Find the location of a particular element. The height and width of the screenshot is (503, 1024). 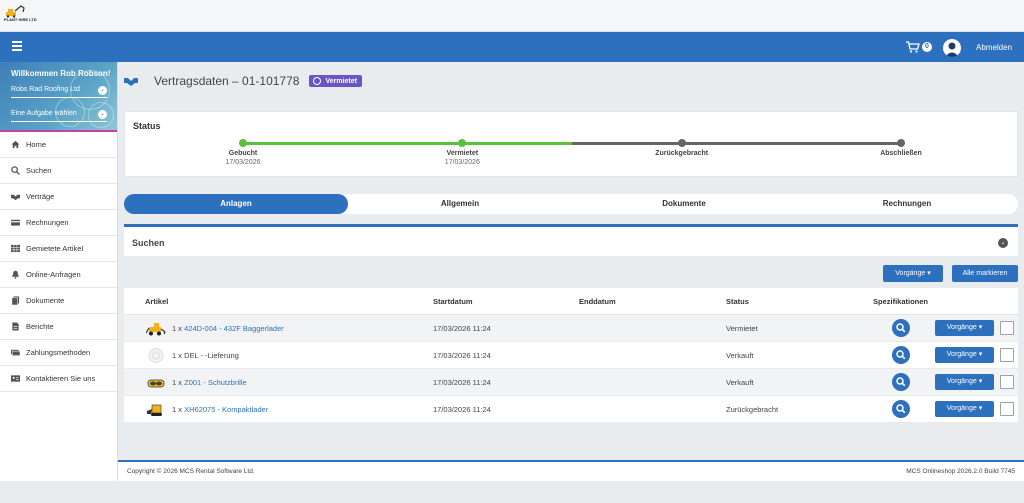

page-bottom-gap is located at coordinates (512, 492).